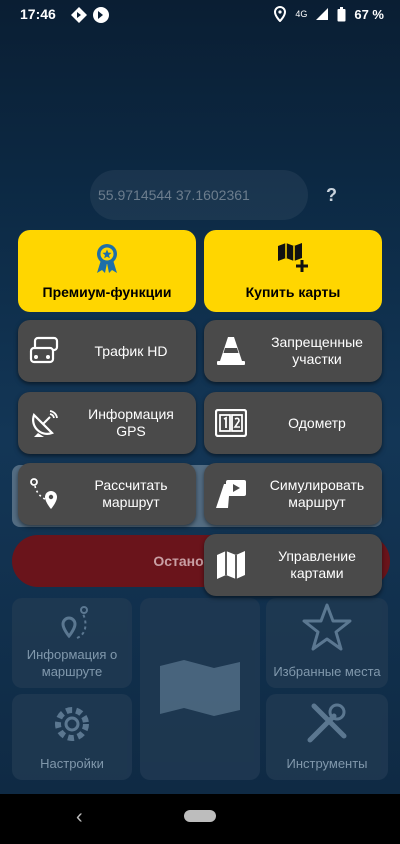 The width and height of the screenshot is (400, 844). What do you see at coordinates (341, 13) in the screenshot?
I see `battery-icon` at bounding box center [341, 13].